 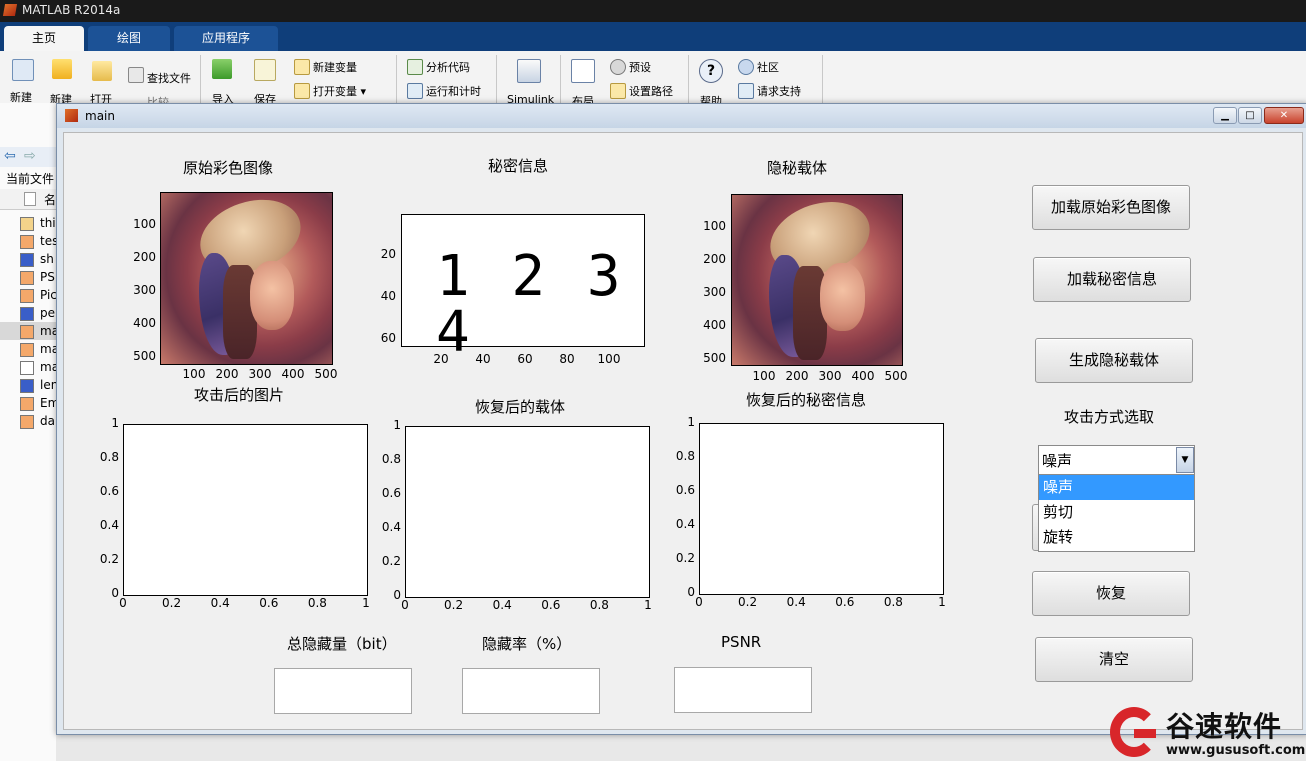 I want to click on attack-option-crop: 剪切, so click(x=1116, y=512).